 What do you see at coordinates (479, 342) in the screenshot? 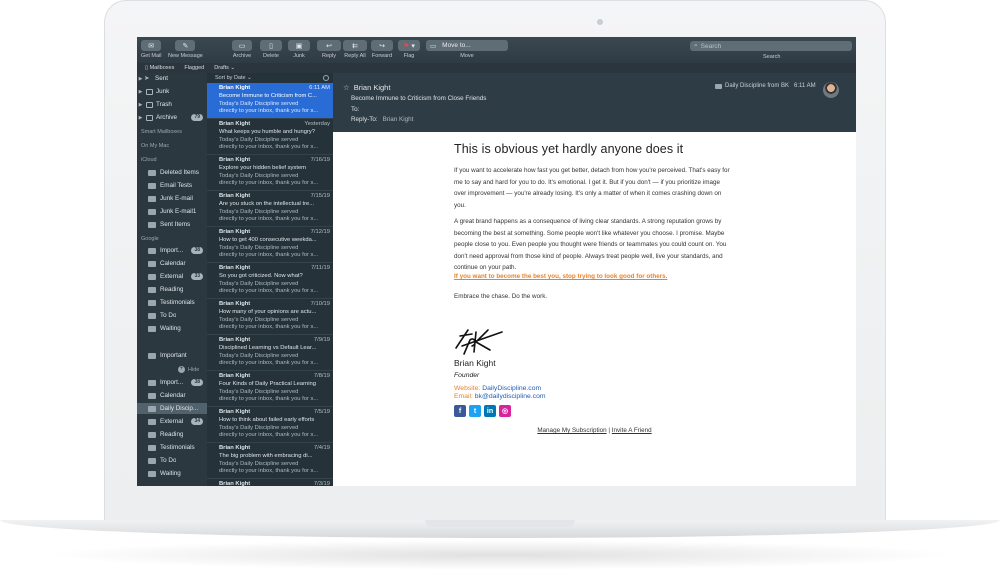
I see `handwritten-signature` at bounding box center [479, 342].